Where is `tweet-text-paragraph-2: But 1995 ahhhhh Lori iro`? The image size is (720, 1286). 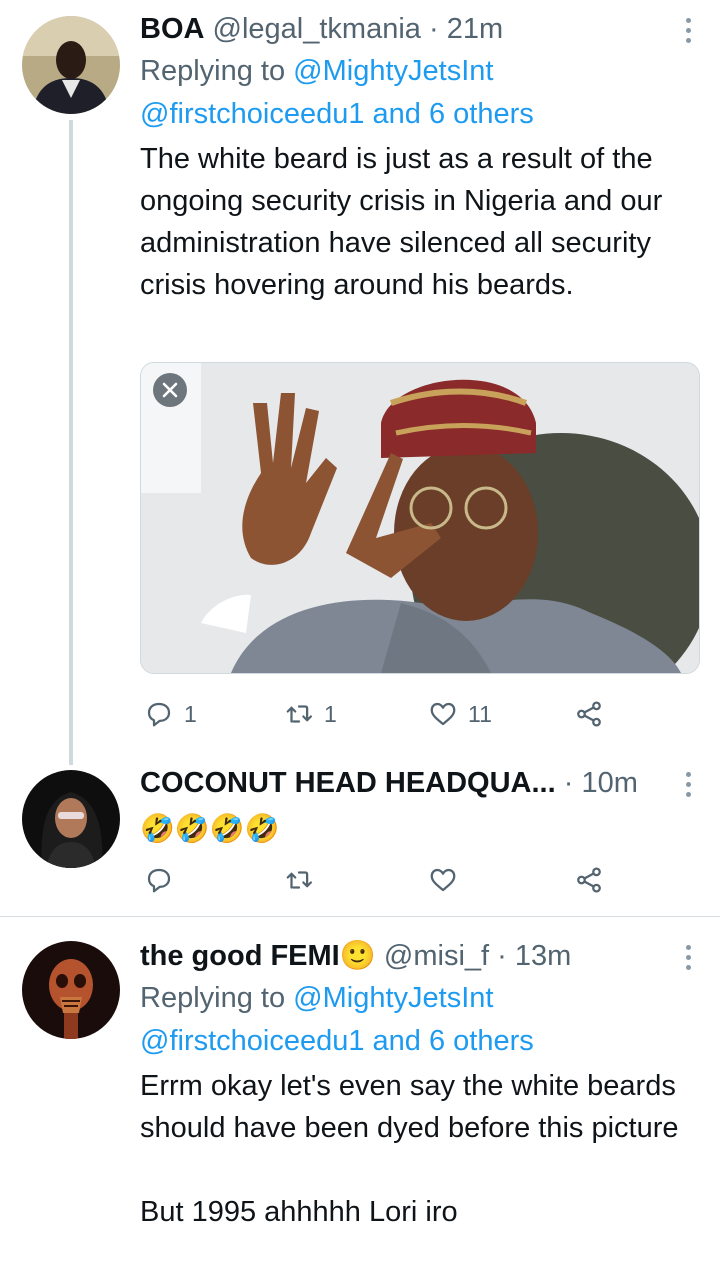 tweet-text-paragraph-2: But 1995 ahhhhh Lori iro is located at coordinates (299, 1212).